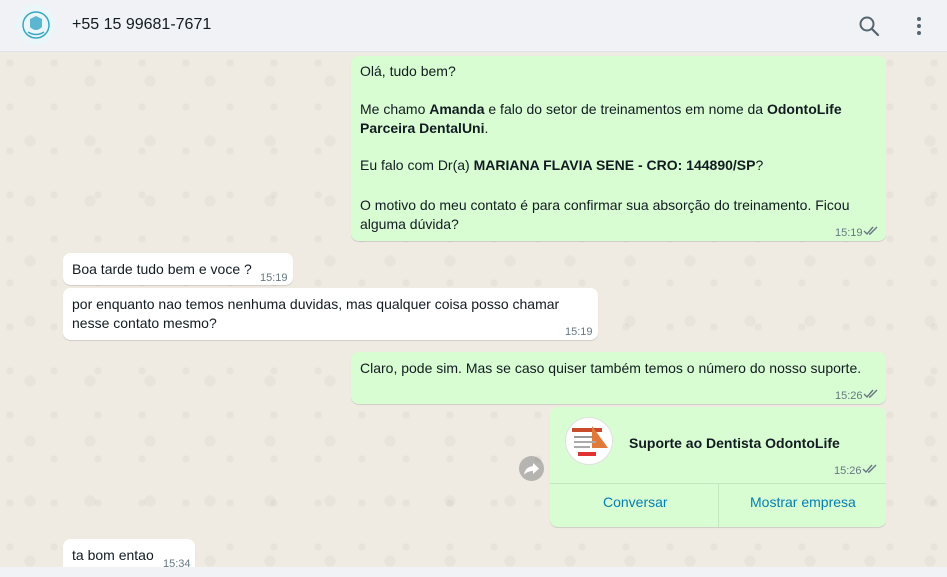 This screenshot has width=947, height=577. Describe the element at coordinates (734, 443) in the screenshot. I see `contact-card-name: Suporte ao Dentista OdontoLife` at that location.